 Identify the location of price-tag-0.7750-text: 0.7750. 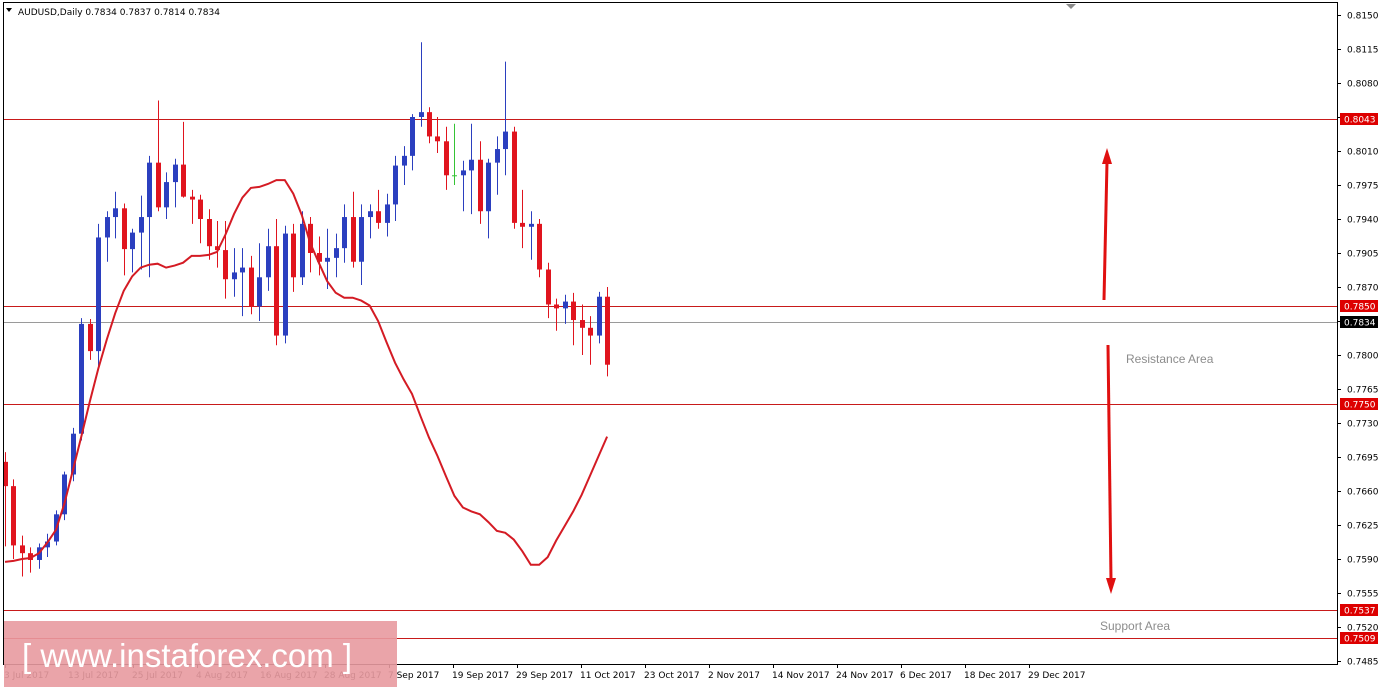
(1360, 406).